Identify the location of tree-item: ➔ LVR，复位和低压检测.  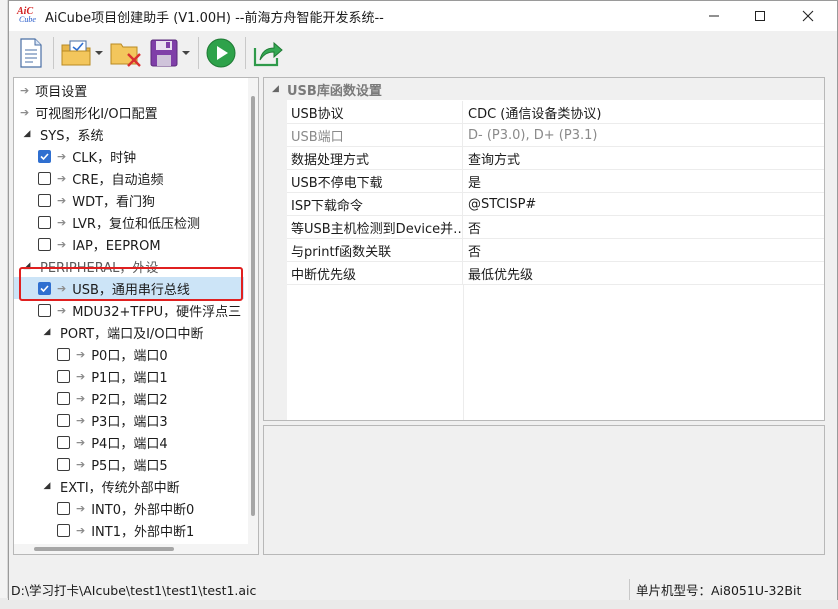
(129, 222).